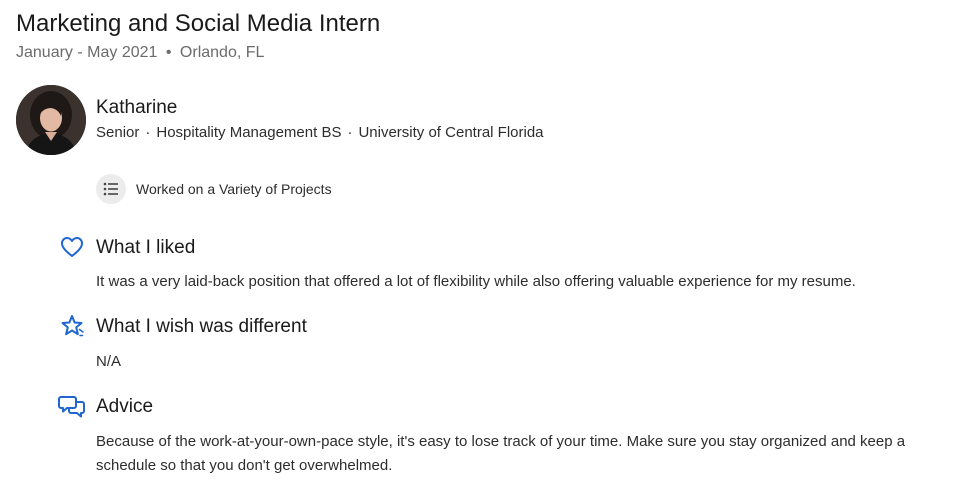  I want to click on review-title: Marketing and Social Media Intern, so click(198, 23).